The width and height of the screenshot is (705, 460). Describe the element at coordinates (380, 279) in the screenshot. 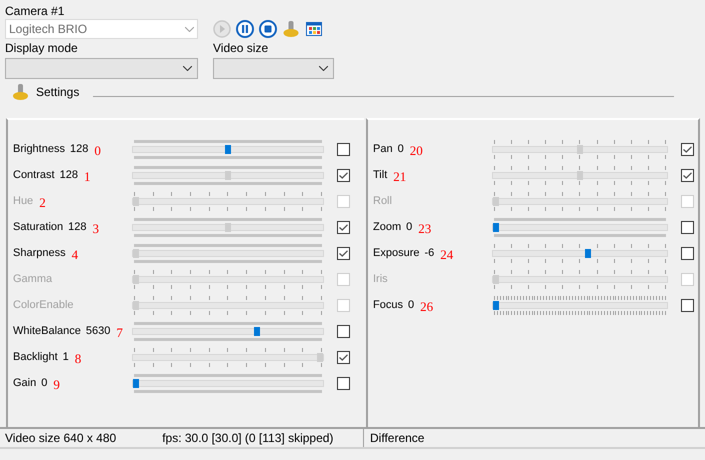

I see `control-label: Iris` at that location.